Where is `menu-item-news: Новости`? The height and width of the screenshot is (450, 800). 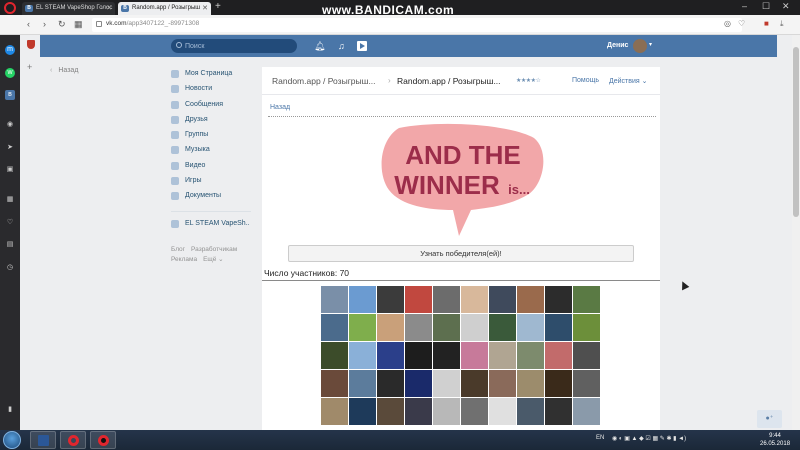 menu-item-news: Новости is located at coordinates (216, 90).